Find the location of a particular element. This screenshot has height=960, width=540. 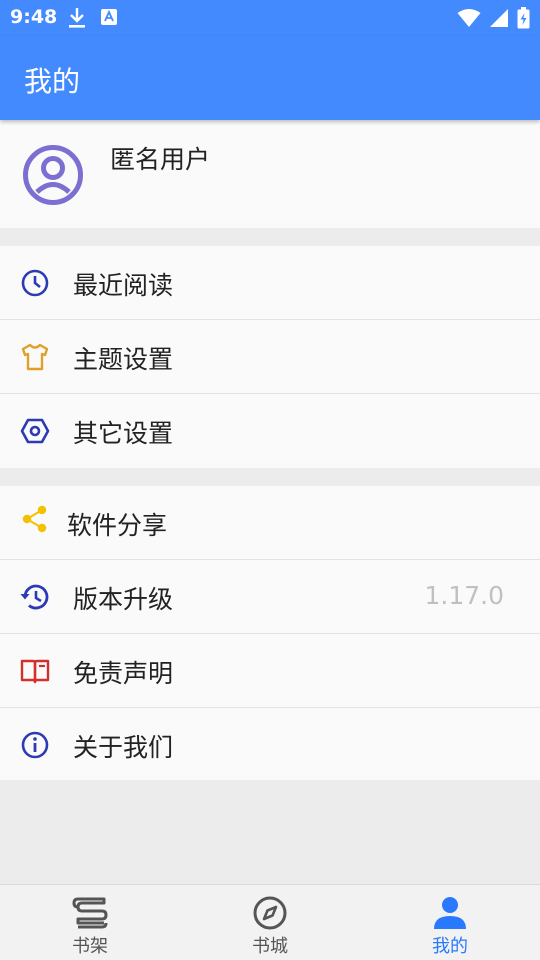

hexagon-settings-icon is located at coordinates (35, 431).